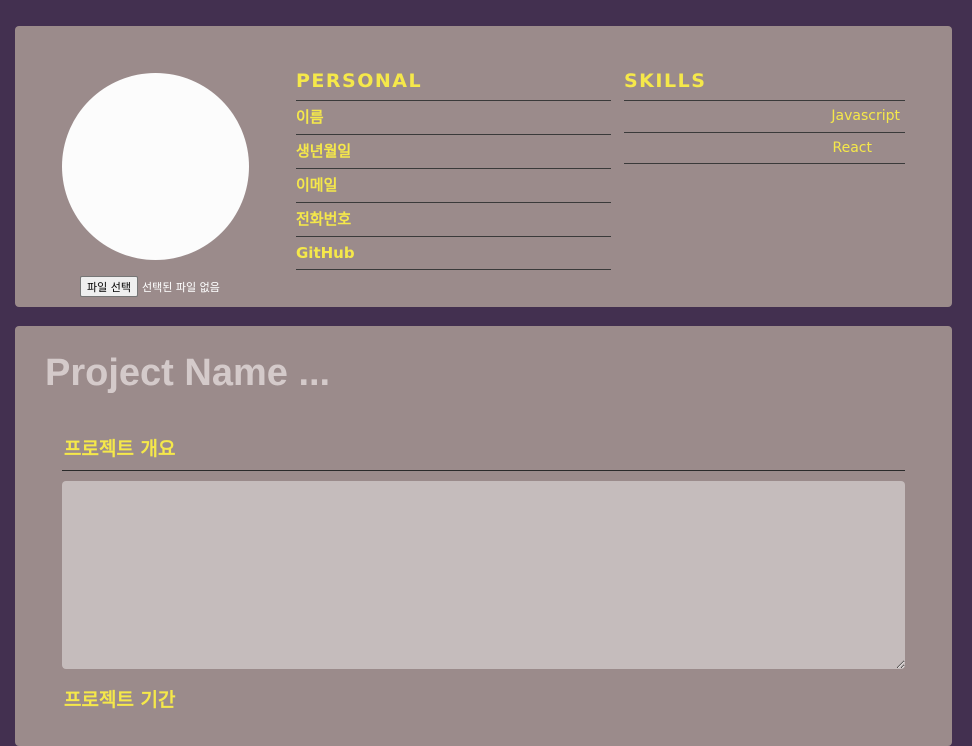  I want to click on personal-list: 이름 생년월일 이메일 전화번호 GitHub, so click(453, 185).